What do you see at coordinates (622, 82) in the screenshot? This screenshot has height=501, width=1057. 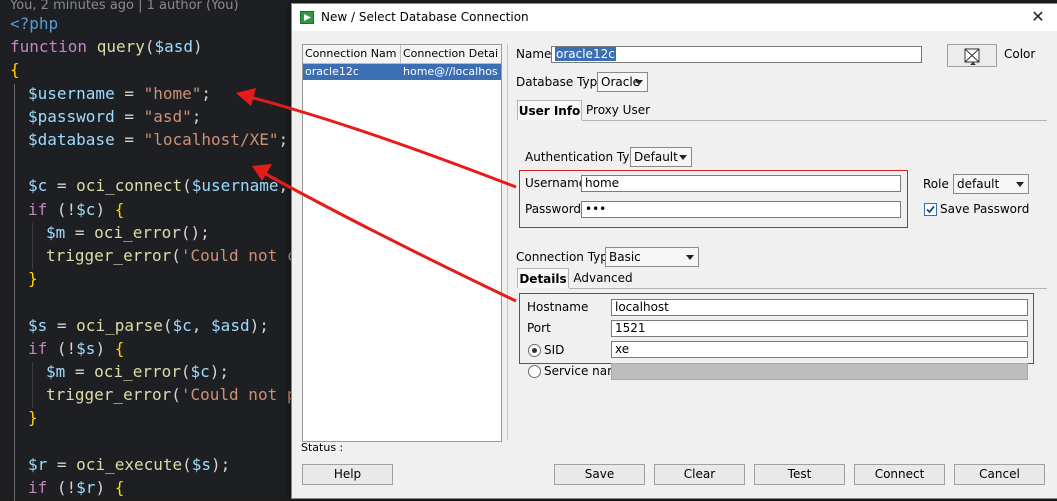 I see `database-type-select: Oracle` at bounding box center [622, 82].